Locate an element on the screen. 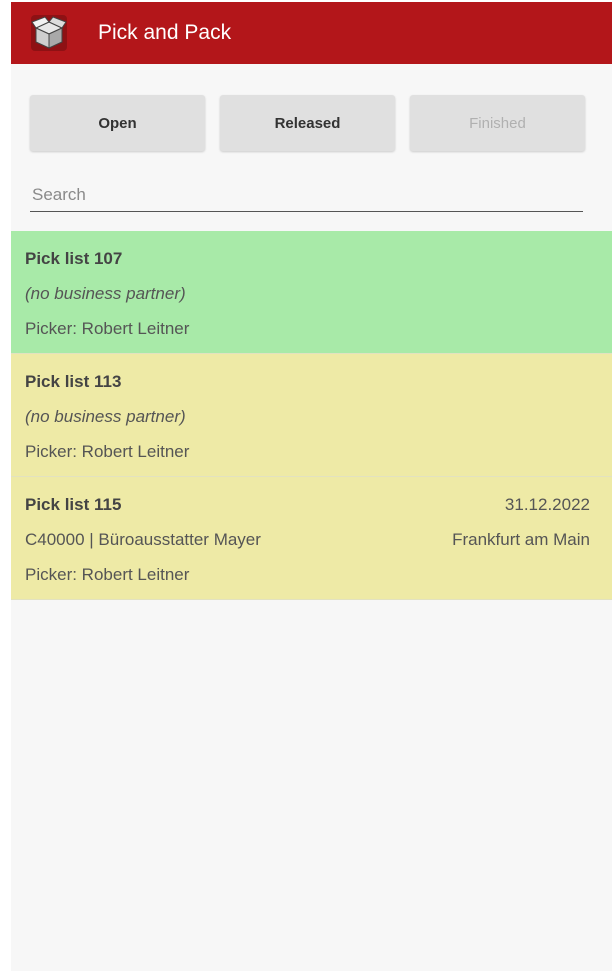 The height and width of the screenshot is (971, 615). pick-list-title: Pick list 113 is located at coordinates (73, 381).